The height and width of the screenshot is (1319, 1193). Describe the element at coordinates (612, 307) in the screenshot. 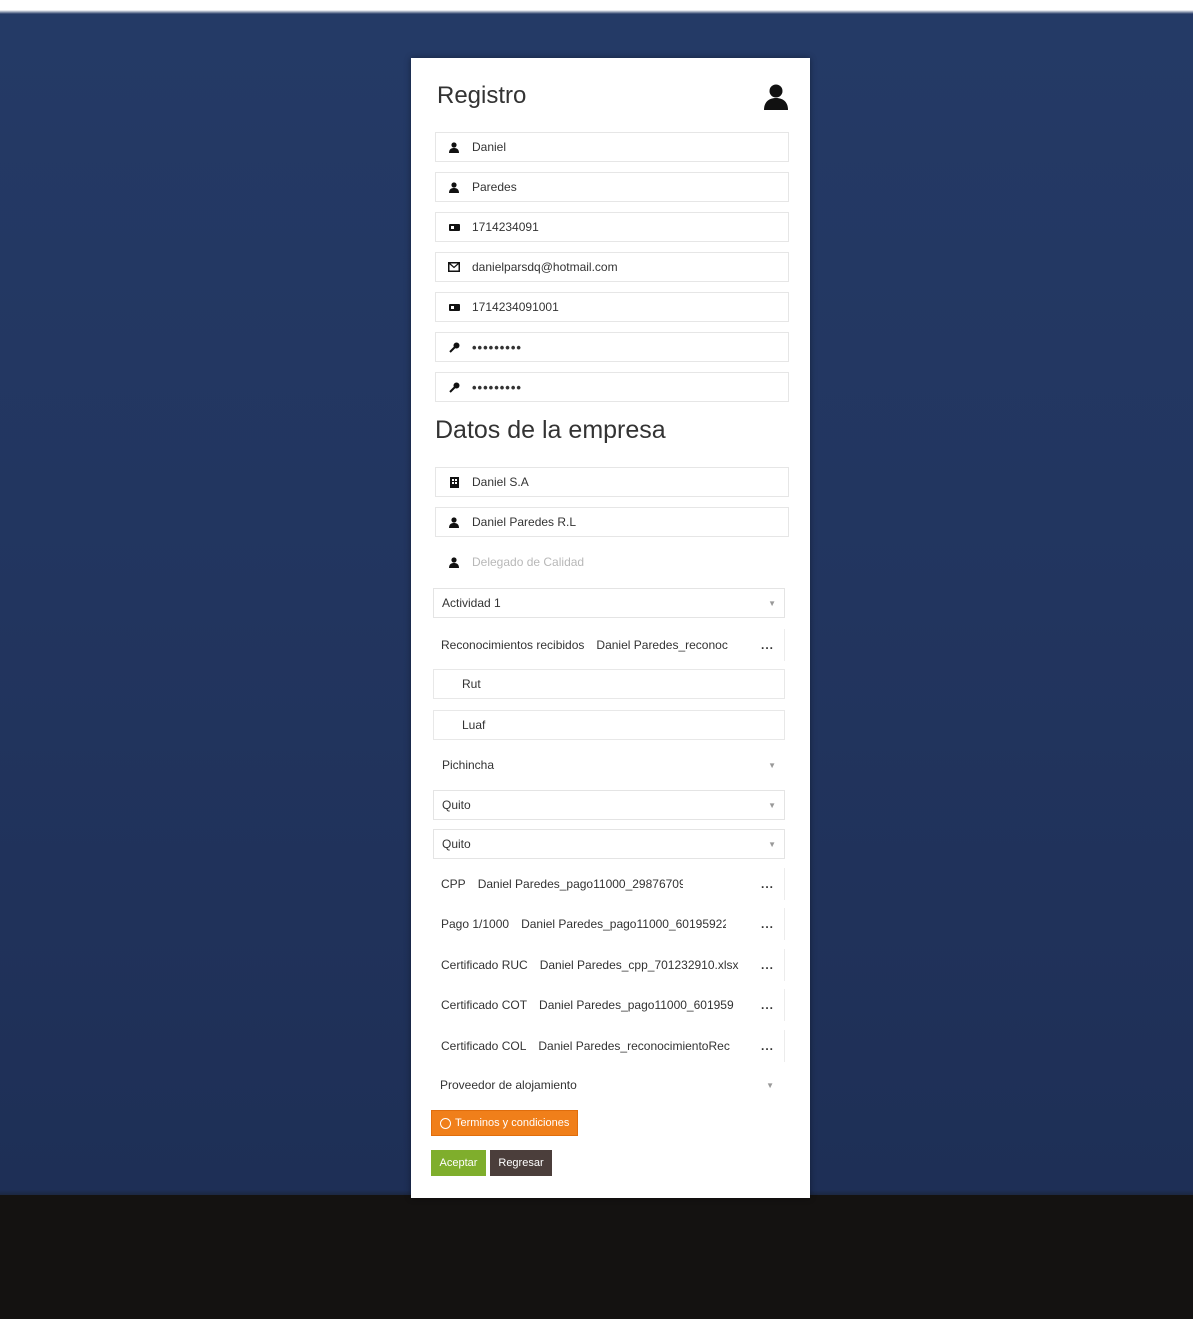

I see `ruc-field: 1714234091001` at that location.